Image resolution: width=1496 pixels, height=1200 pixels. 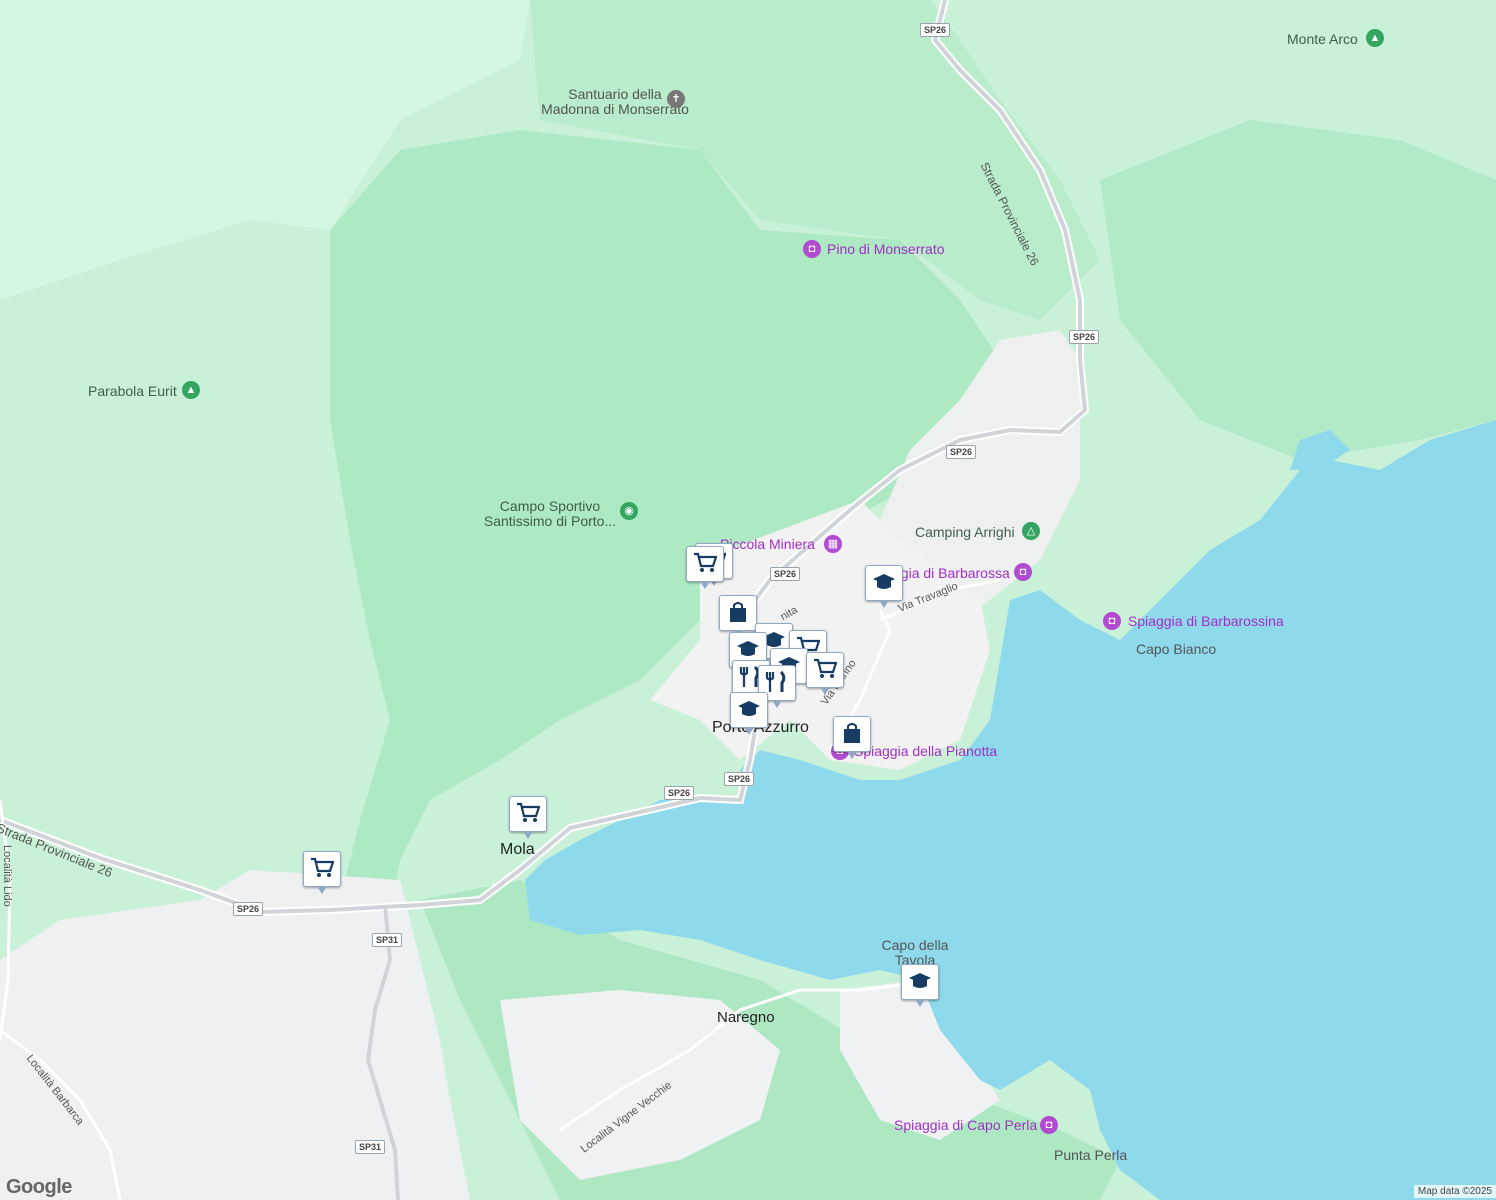 What do you see at coordinates (132, 391) in the screenshot?
I see `place-label-parabola: Parabola Eurit` at bounding box center [132, 391].